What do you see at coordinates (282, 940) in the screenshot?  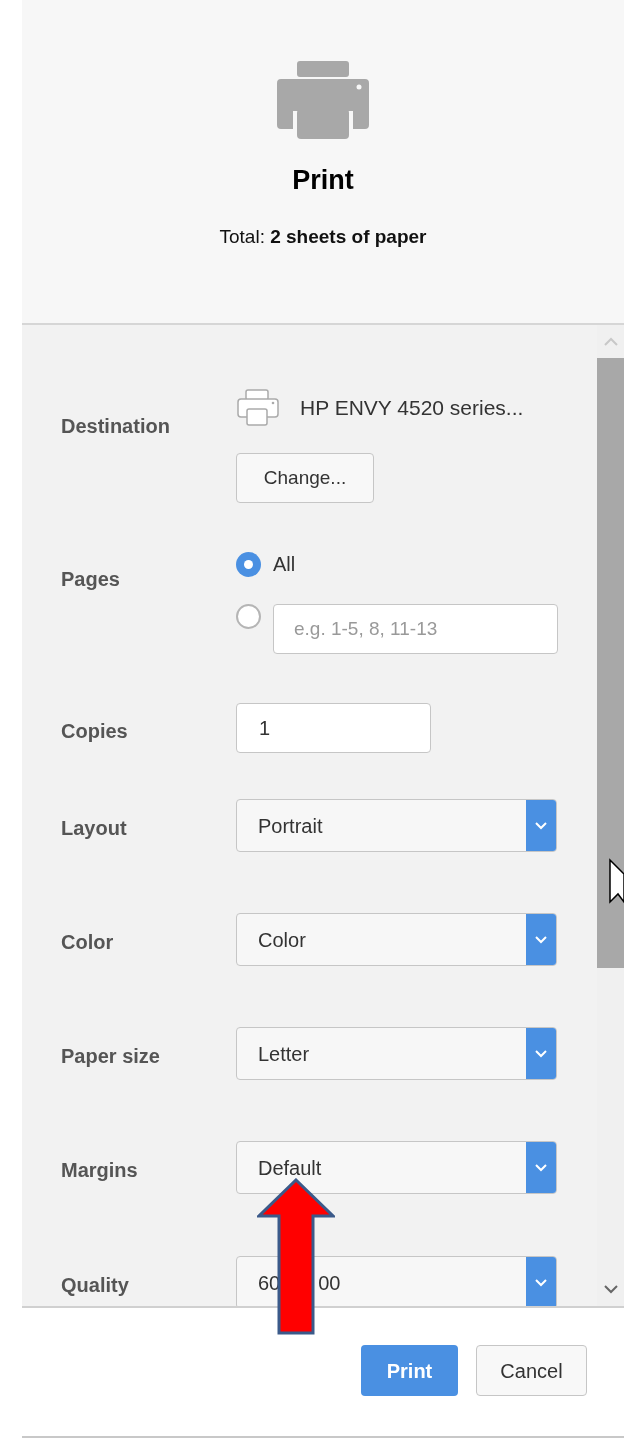 I see `dropdown-value: Color` at bounding box center [282, 940].